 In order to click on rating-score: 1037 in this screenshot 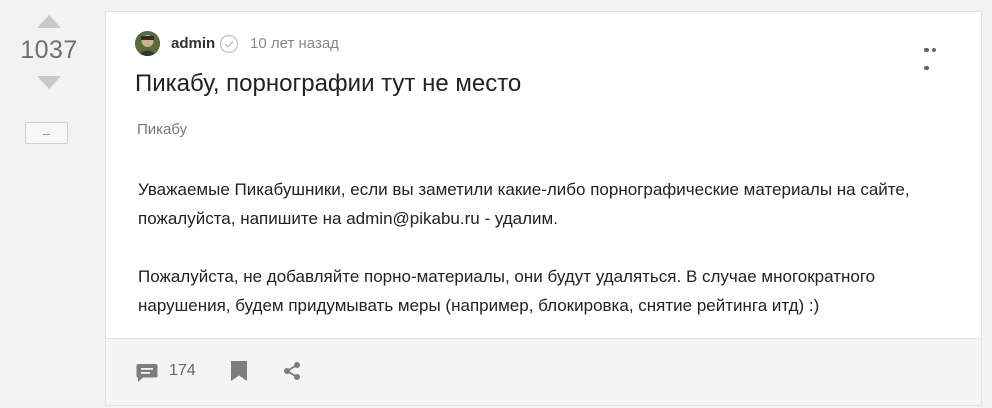, I will do `click(49, 50)`.